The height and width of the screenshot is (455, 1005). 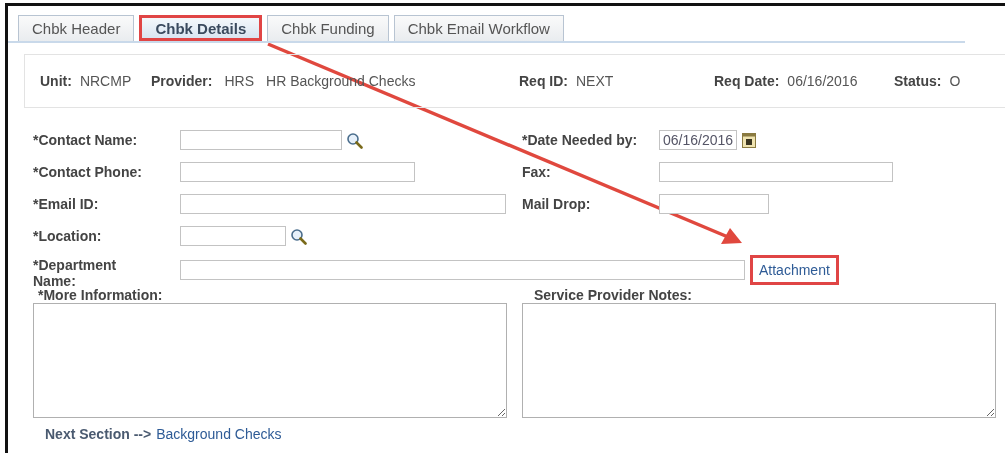 What do you see at coordinates (75, 273) in the screenshot?
I see `field-label: *Department Name:` at bounding box center [75, 273].